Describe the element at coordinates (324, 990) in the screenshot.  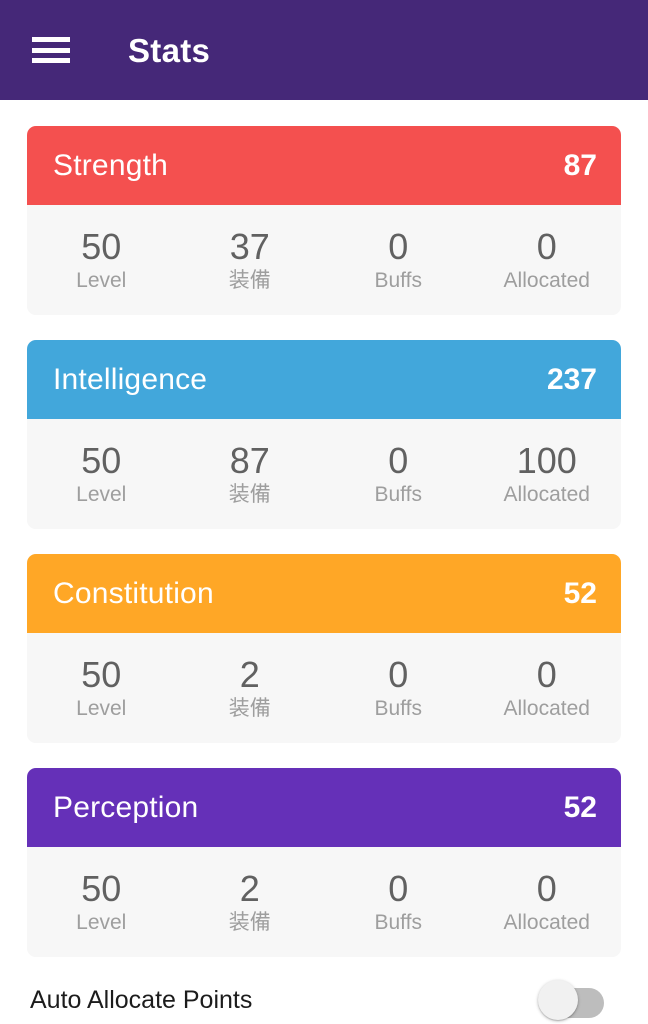
I see `auto-allocate-row: Auto Allocate Points` at that location.